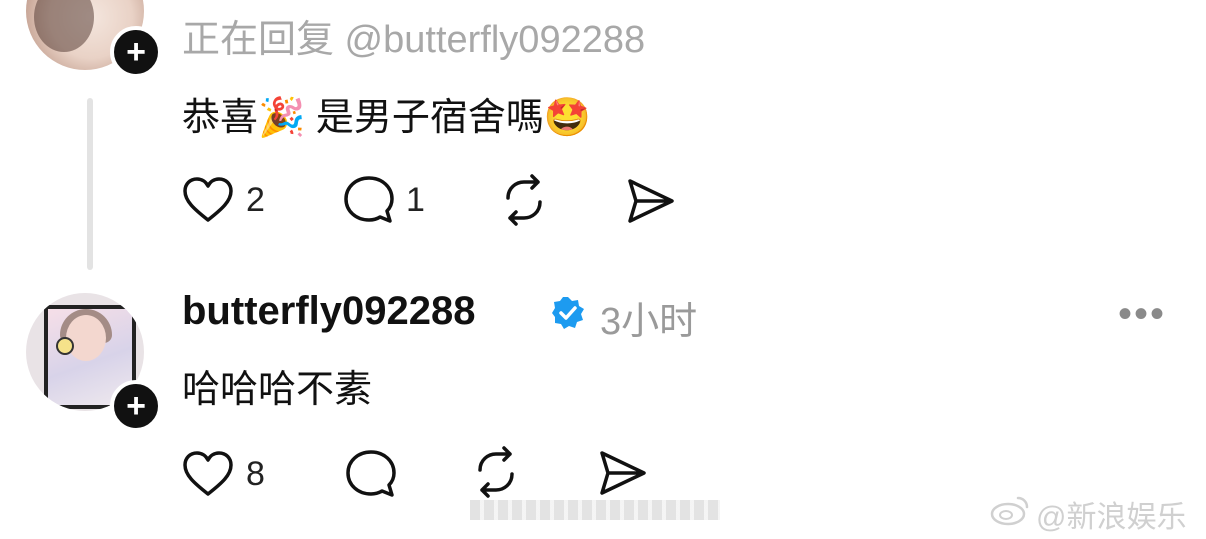  What do you see at coordinates (1142, 314) in the screenshot?
I see `more-options-button: •••` at bounding box center [1142, 314].